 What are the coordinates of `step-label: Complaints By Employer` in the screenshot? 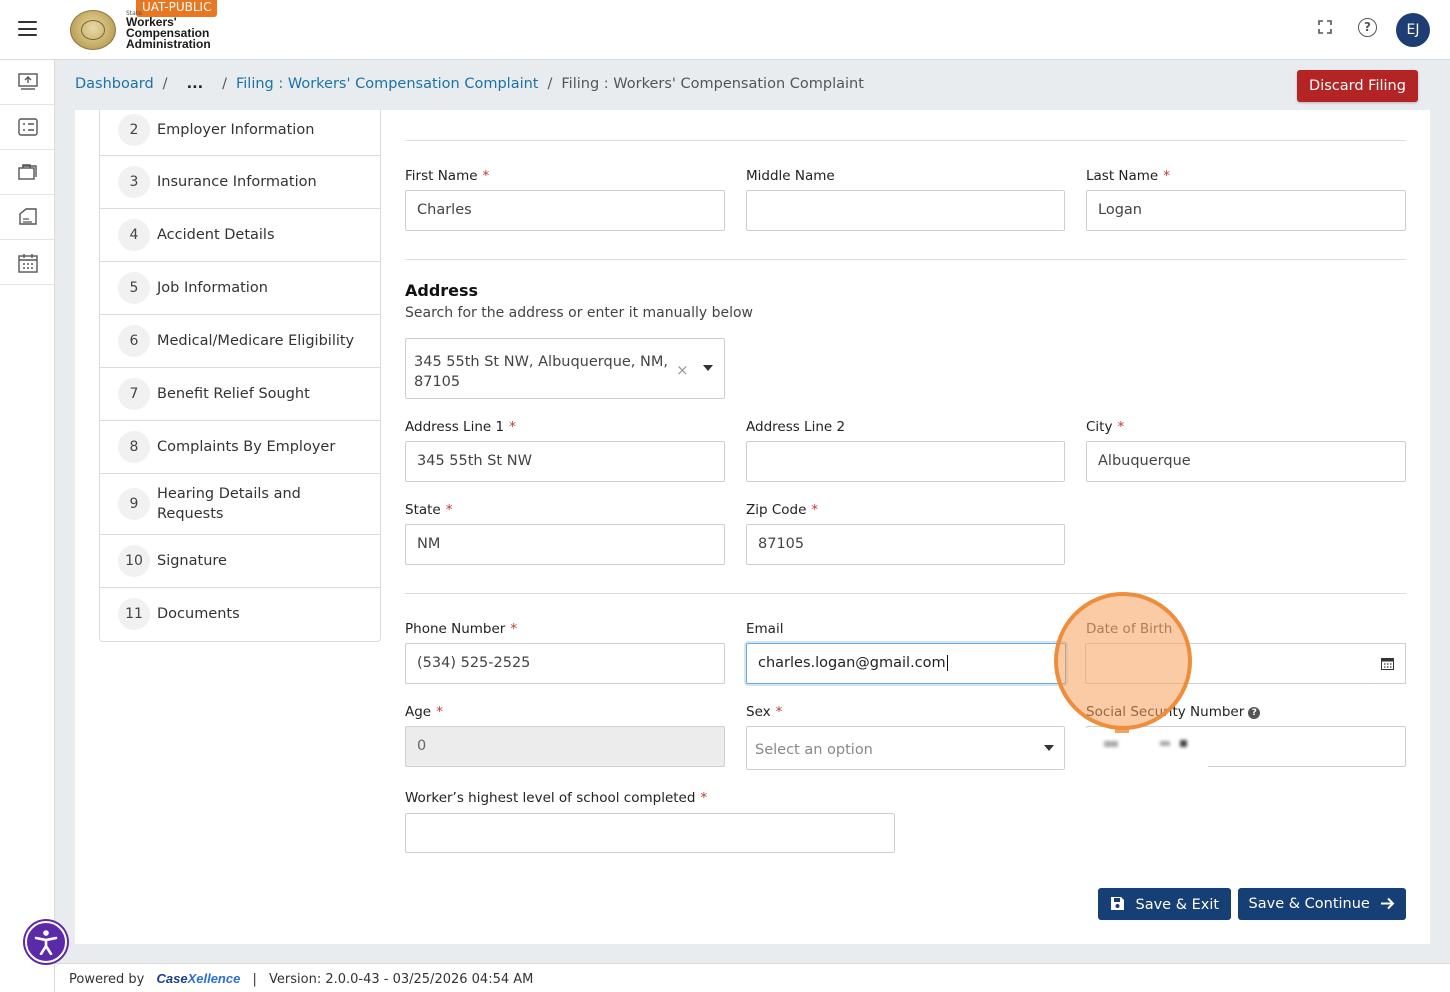 It's located at (246, 447).